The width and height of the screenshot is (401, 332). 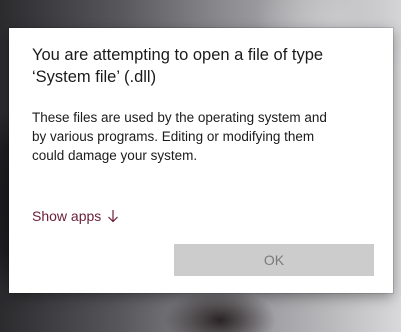 What do you see at coordinates (113, 216) in the screenshot?
I see `arrow-down-icon` at bounding box center [113, 216].